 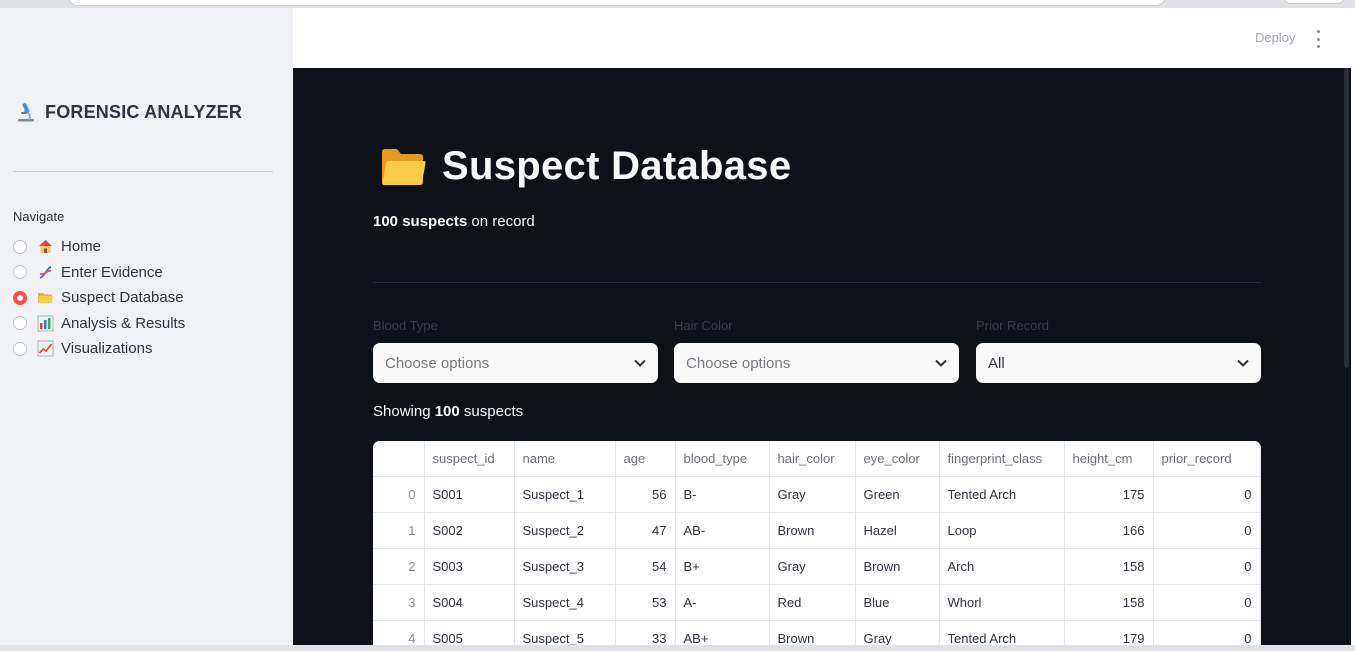 I want to click on table-cell: Suspect_1, so click(x=565, y=494).